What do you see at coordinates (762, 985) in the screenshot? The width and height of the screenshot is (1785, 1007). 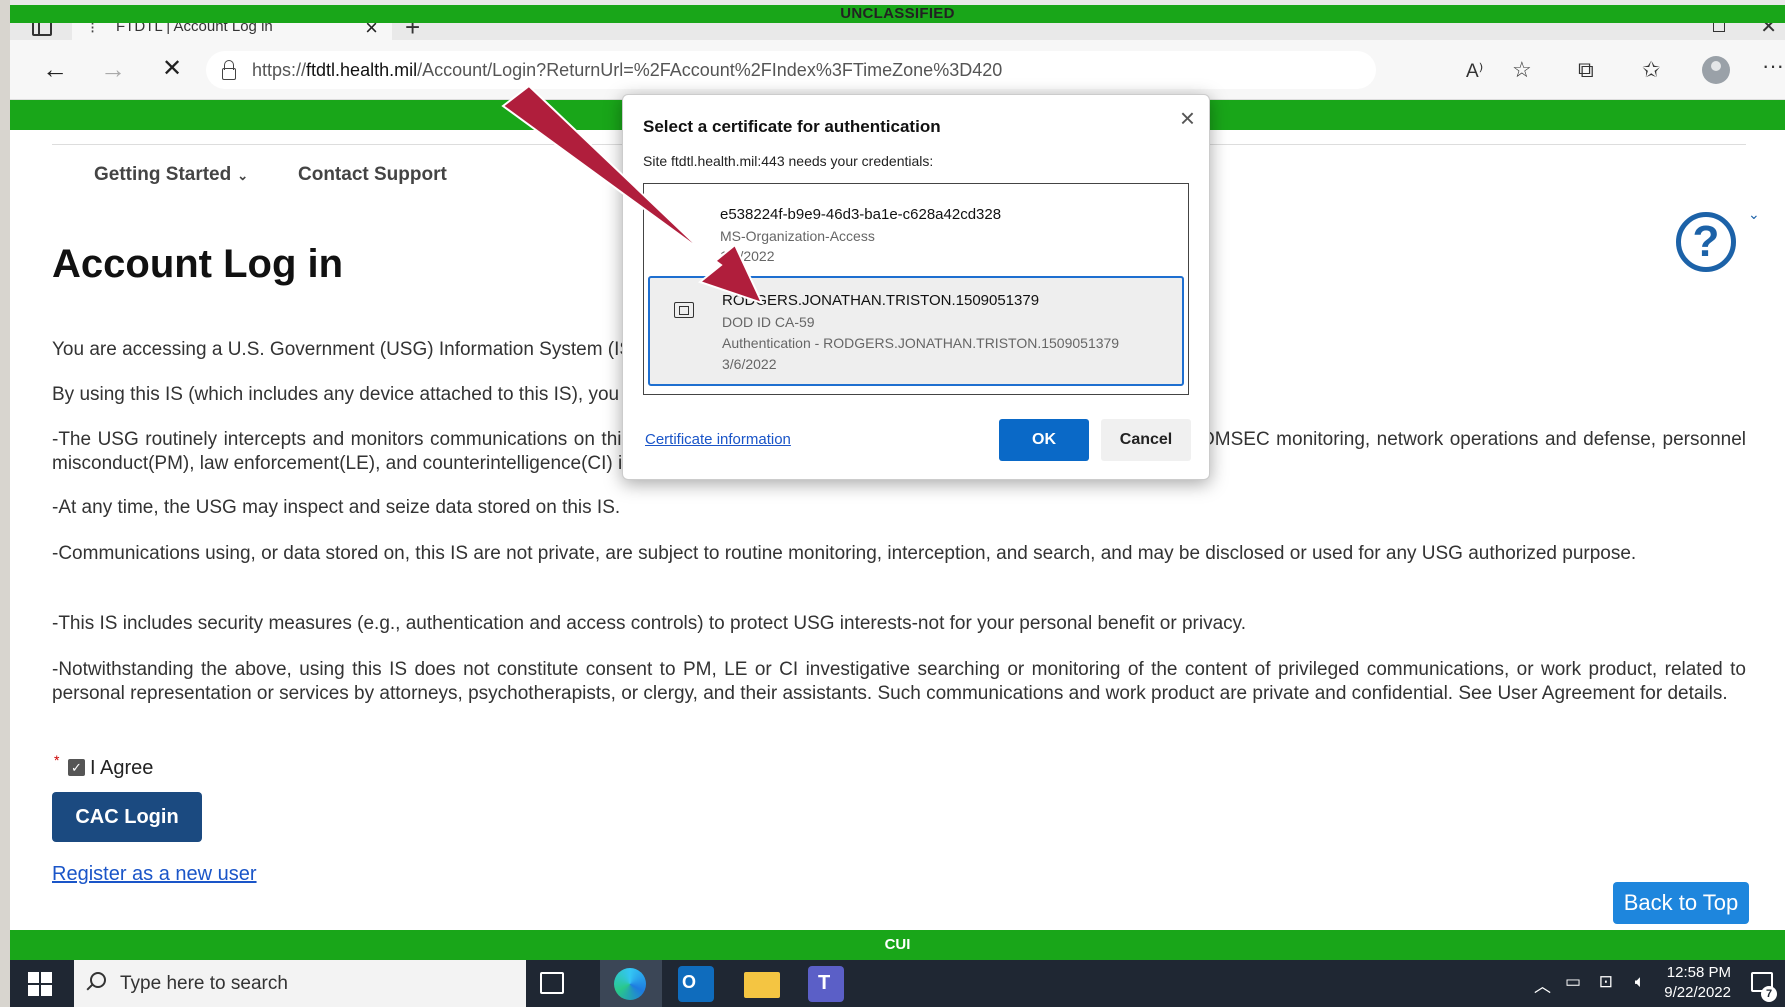 I see `file-explorer-icon` at bounding box center [762, 985].